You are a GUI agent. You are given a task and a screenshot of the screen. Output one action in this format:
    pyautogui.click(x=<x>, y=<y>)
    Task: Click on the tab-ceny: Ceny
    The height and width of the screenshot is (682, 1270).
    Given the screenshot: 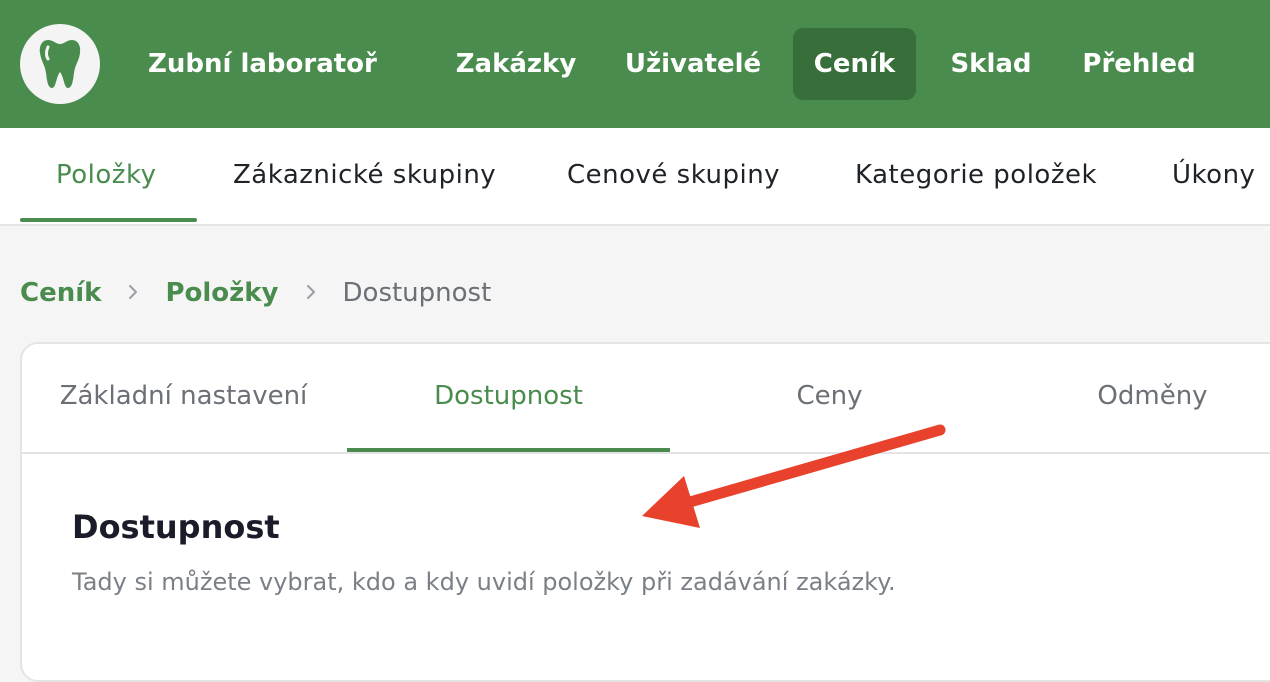 What is the action you would take?
    pyautogui.click(x=829, y=397)
    